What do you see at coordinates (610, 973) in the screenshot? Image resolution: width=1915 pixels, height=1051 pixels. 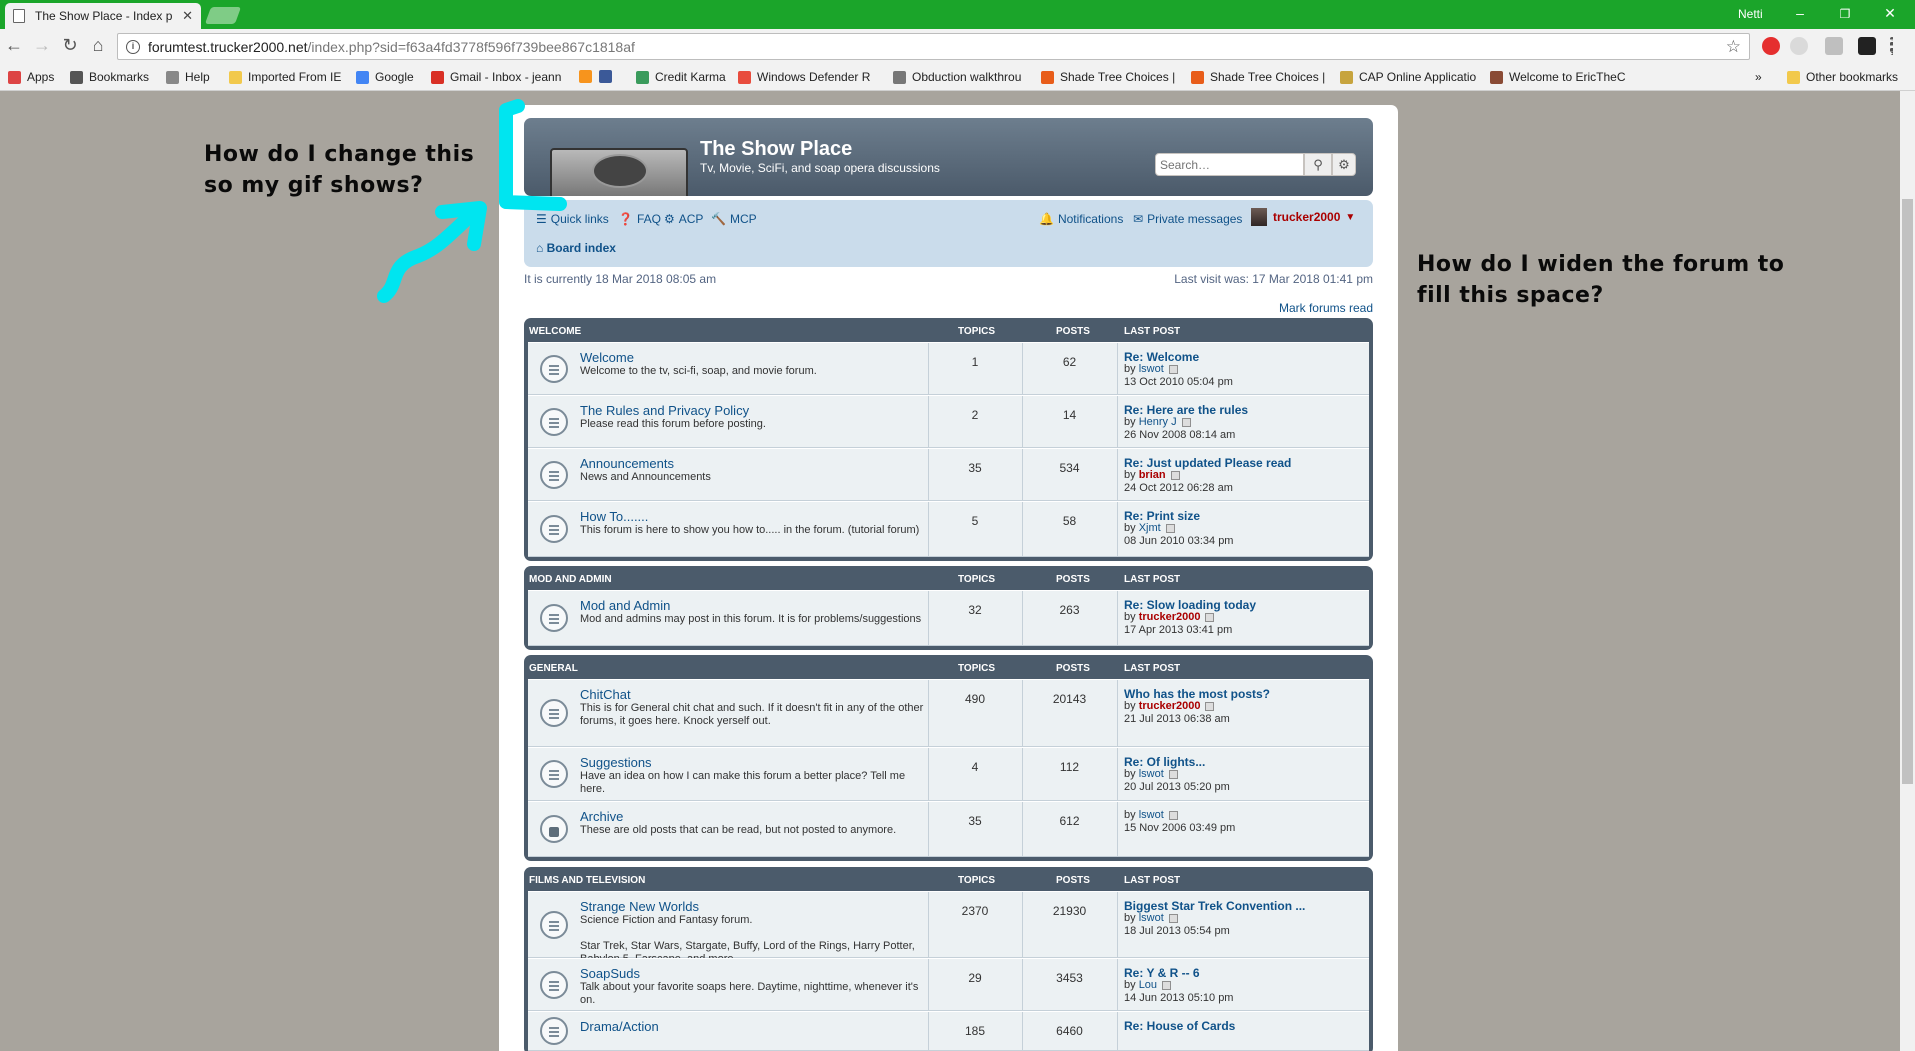 I see `forum-title-link: SoapSuds` at bounding box center [610, 973].